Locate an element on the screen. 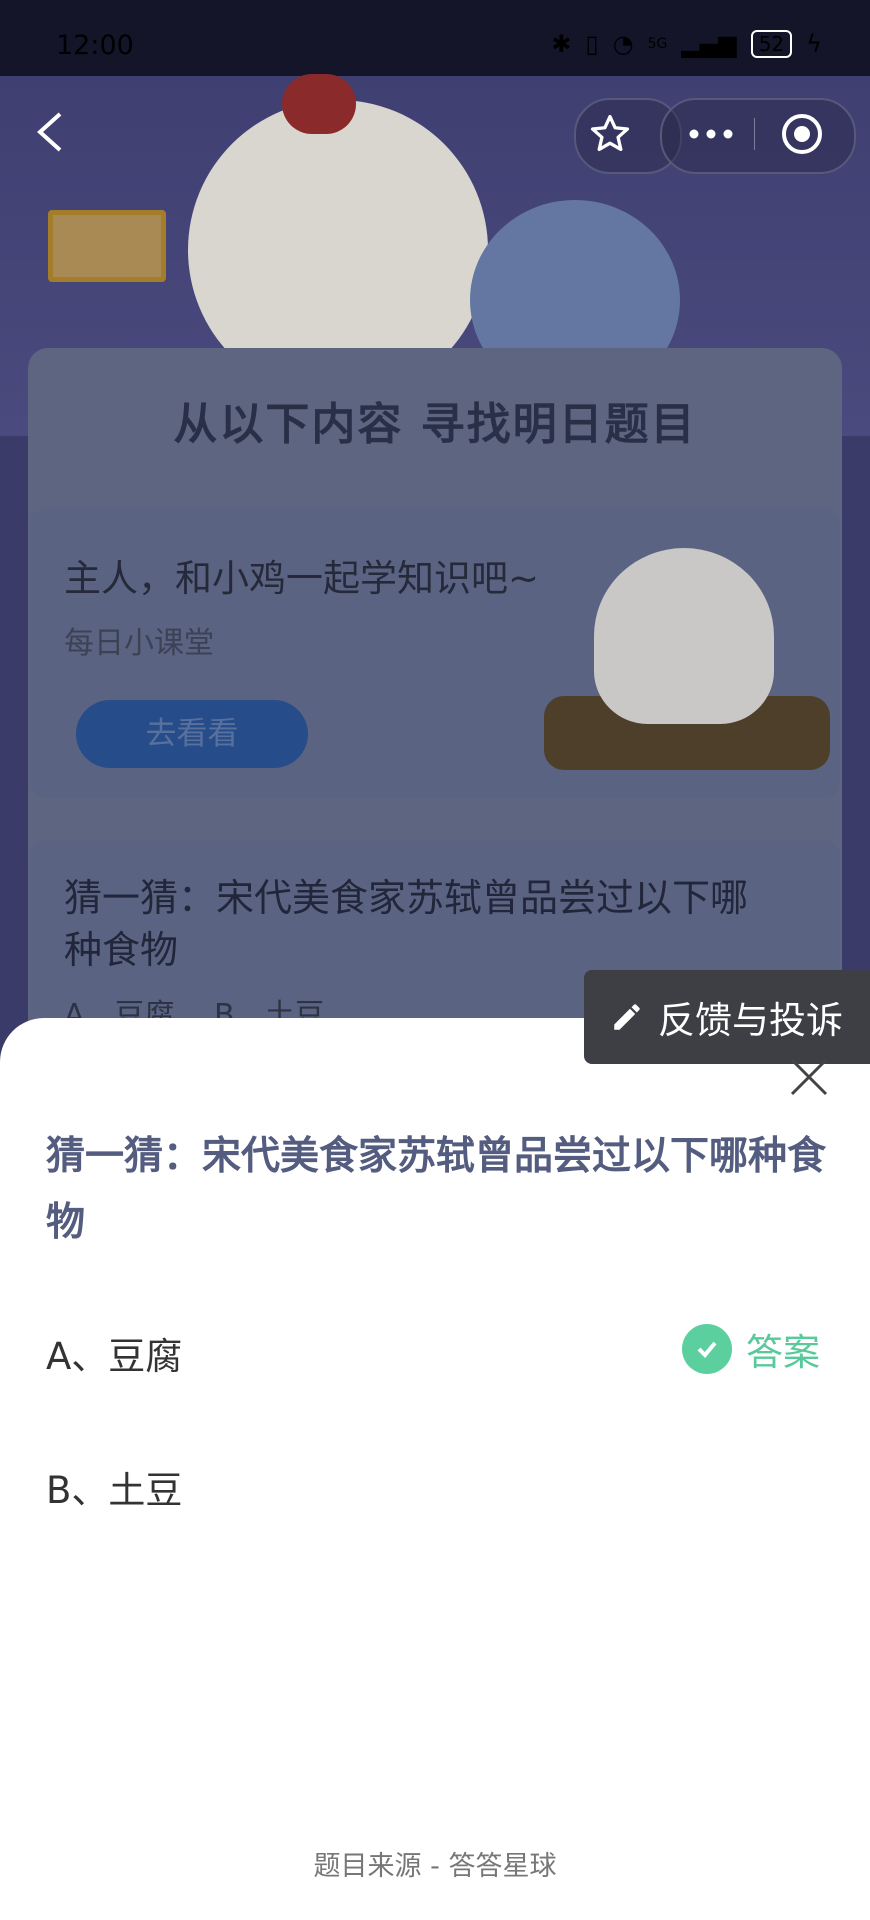  more-icon is located at coordinates (711, 134).